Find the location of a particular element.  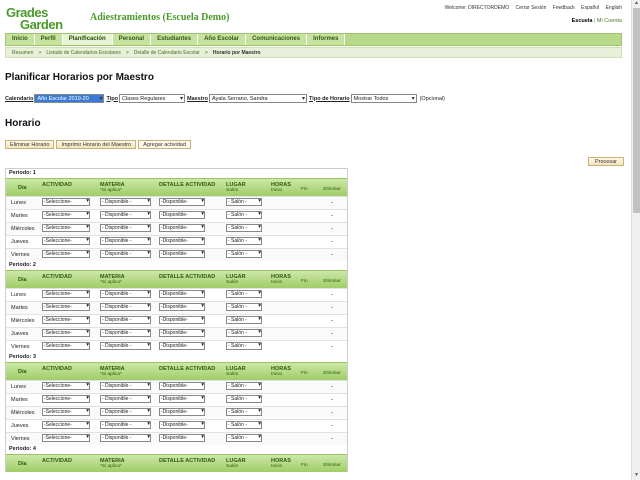

breadcrumb-resumen: Resumen is located at coordinates (22, 53).